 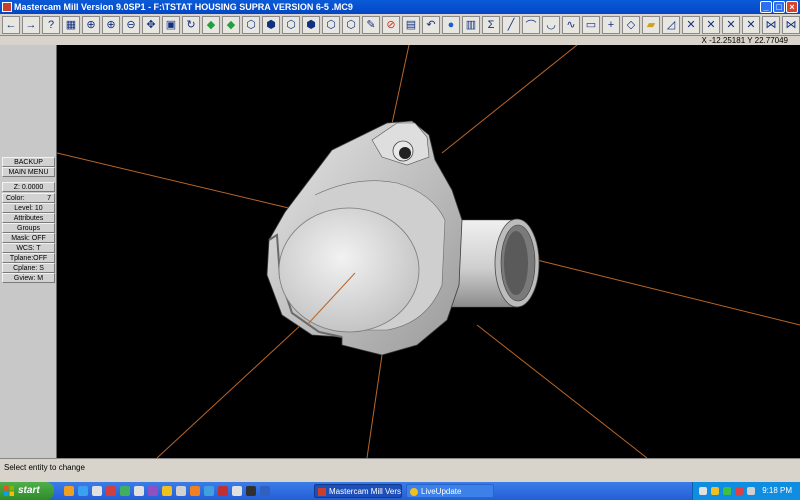 I want to click on cursor-coordinates: X -12.25181 Y 22.77049, so click(x=744, y=40).